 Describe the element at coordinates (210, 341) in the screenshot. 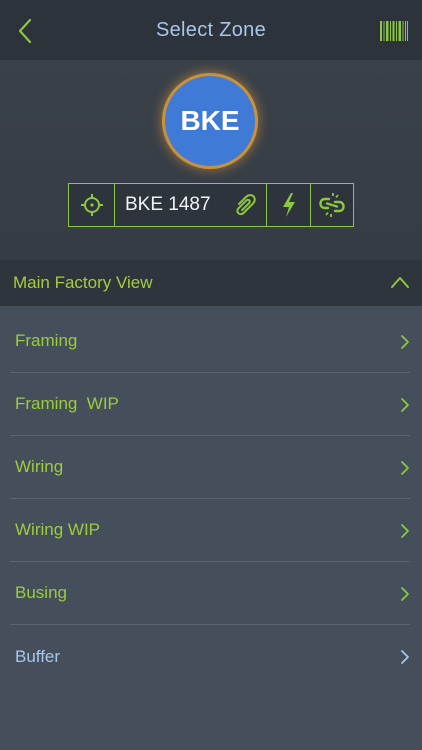

I see `list-item-framing: Framing` at that location.